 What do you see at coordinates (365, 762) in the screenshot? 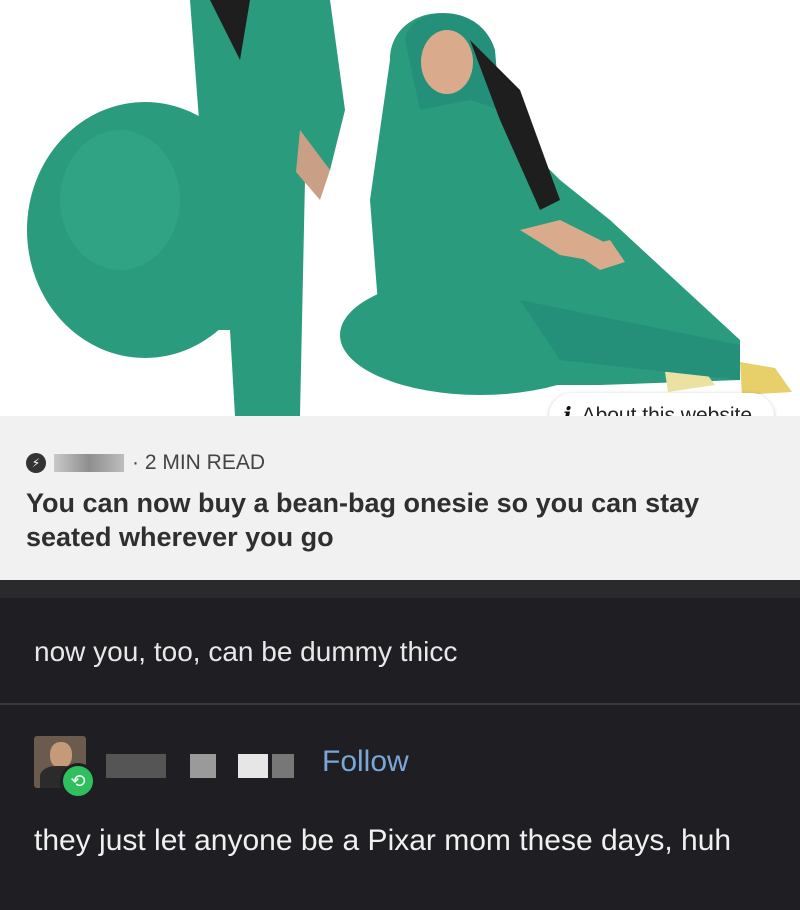
I see `follow-button: Follow` at bounding box center [365, 762].